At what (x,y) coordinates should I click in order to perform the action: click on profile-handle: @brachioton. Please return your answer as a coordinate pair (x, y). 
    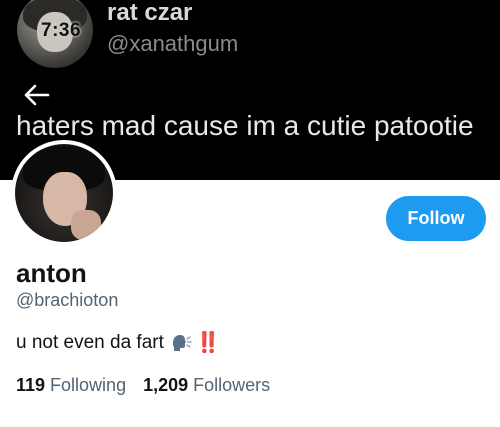
    Looking at the image, I should click on (67, 300).